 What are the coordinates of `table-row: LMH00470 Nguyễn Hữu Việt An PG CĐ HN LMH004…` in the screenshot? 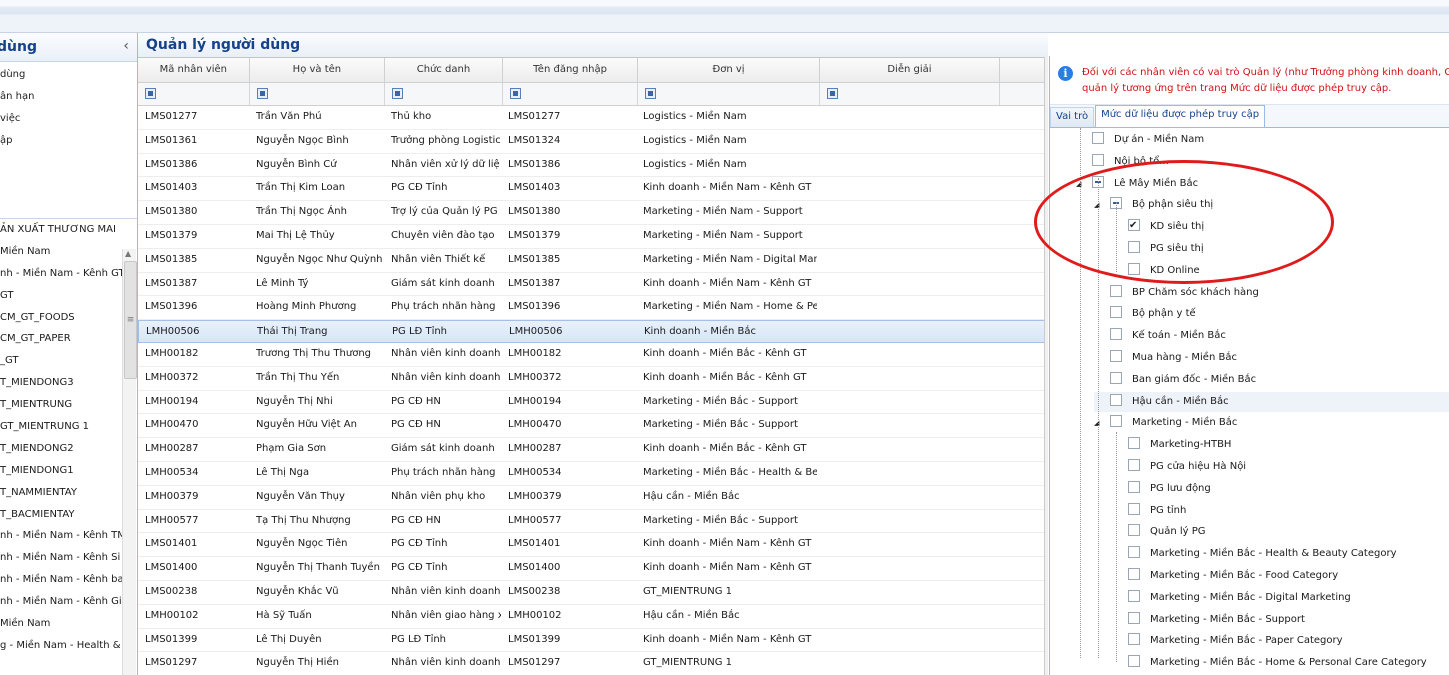 It's located at (593, 426).